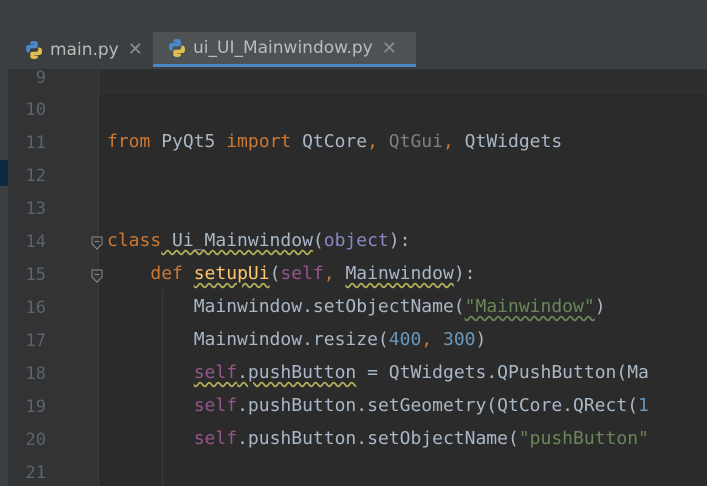  I want to click on line-number: 21, so click(35, 473).